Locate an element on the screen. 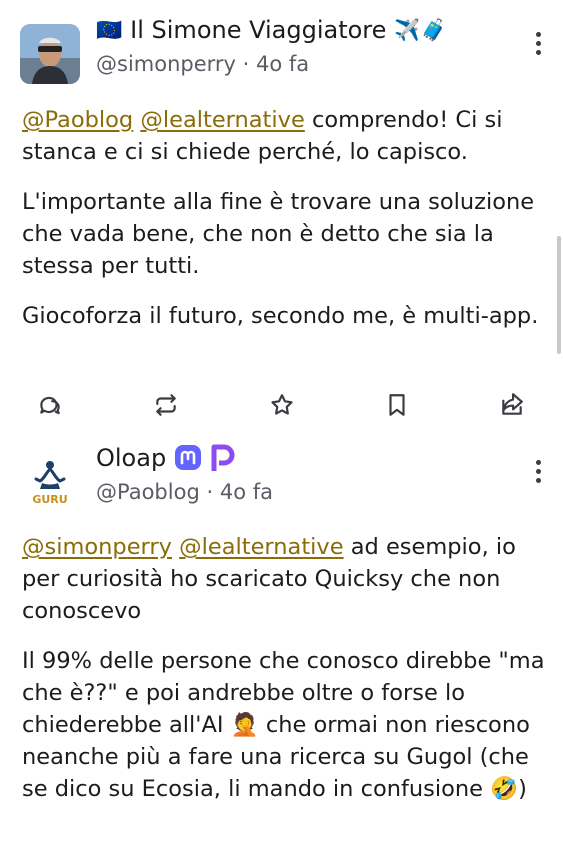 The height and width of the screenshot is (849, 563). display-name: Oloap is located at coordinates (131, 458).